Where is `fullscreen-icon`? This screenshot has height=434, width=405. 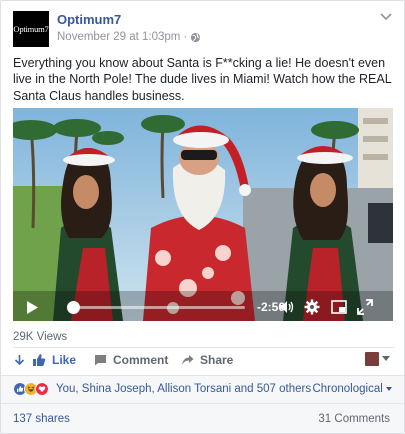 fullscreen-icon is located at coordinates (365, 307).